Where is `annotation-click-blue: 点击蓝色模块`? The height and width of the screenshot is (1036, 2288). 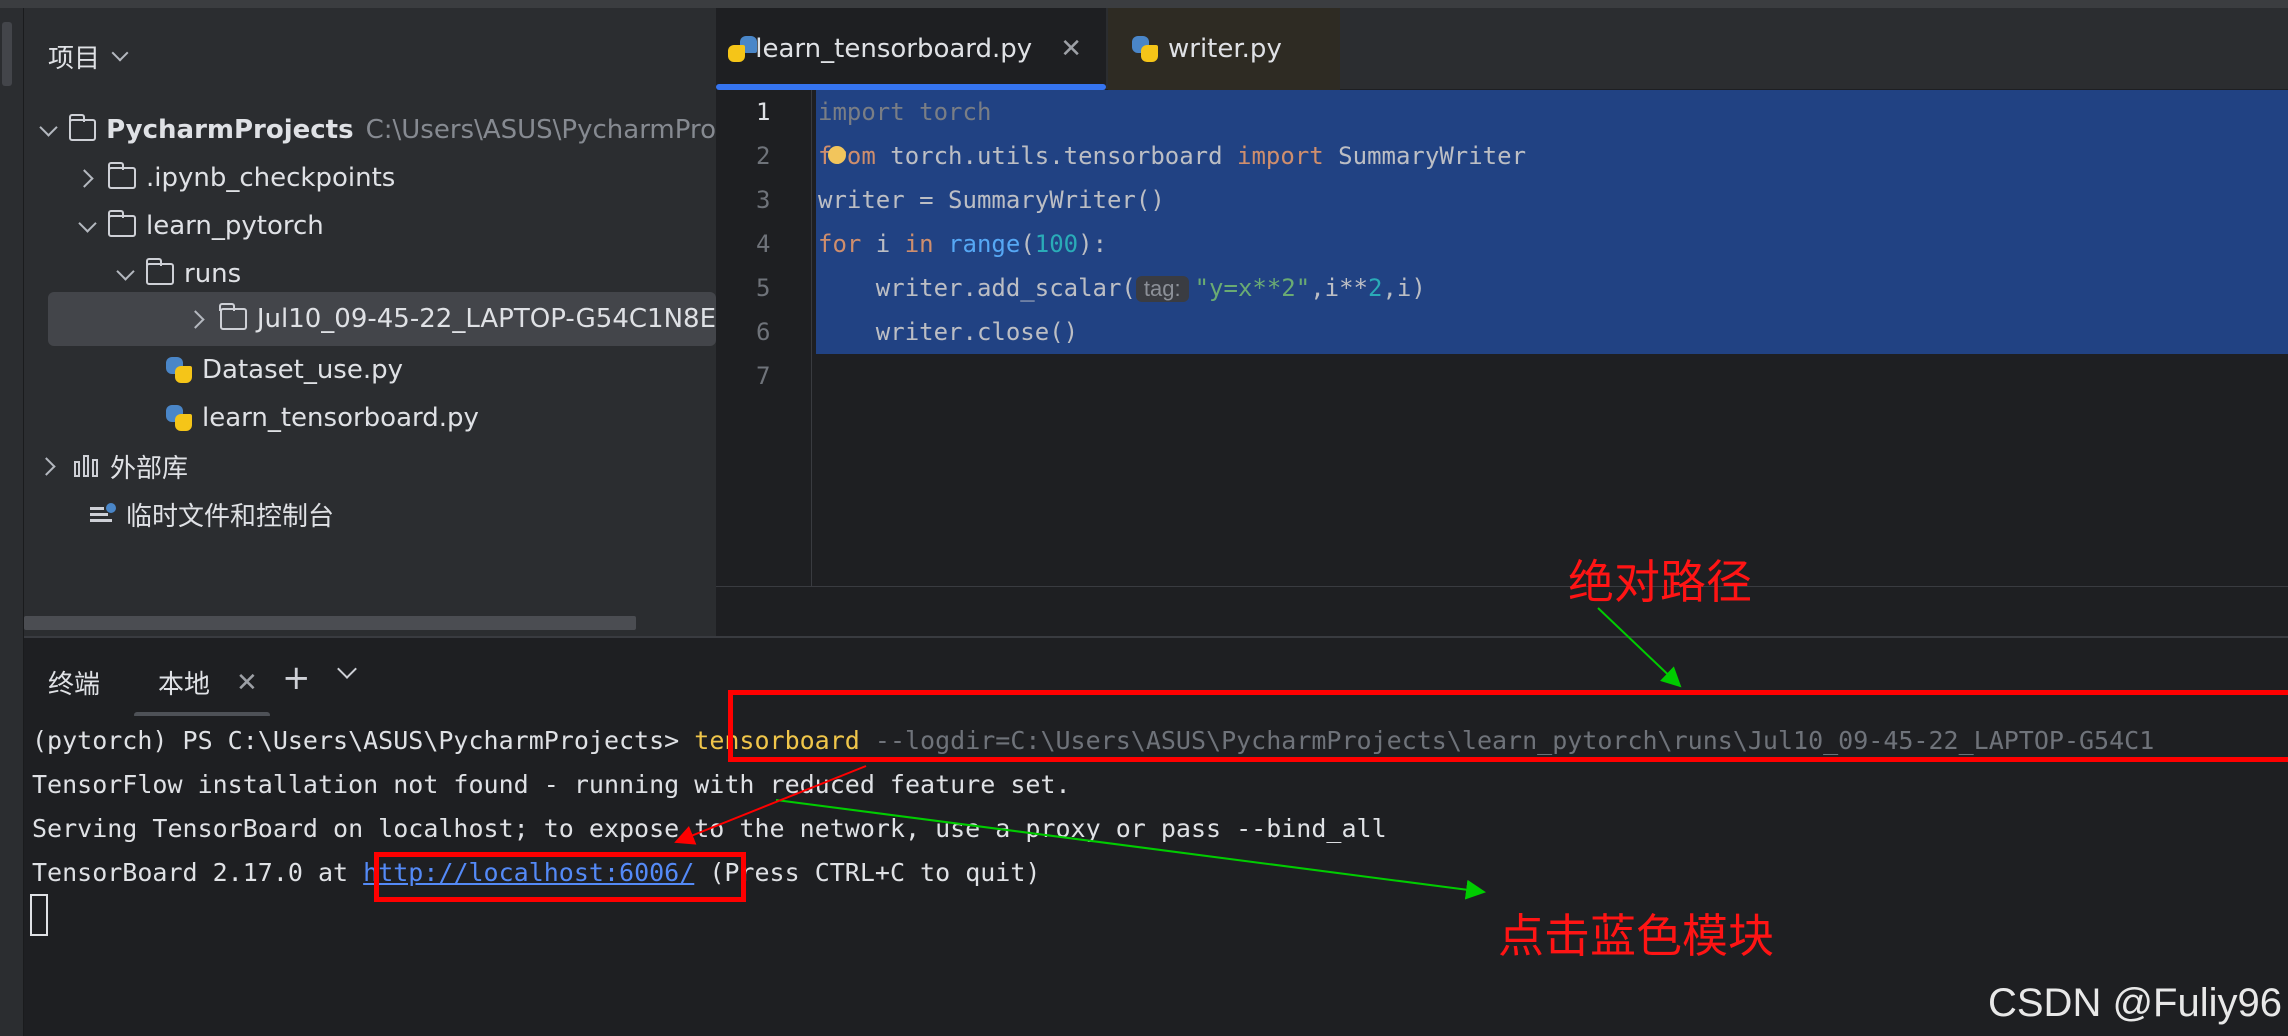 annotation-click-blue: 点击蓝色模块 is located at coordinates (1636, 936).